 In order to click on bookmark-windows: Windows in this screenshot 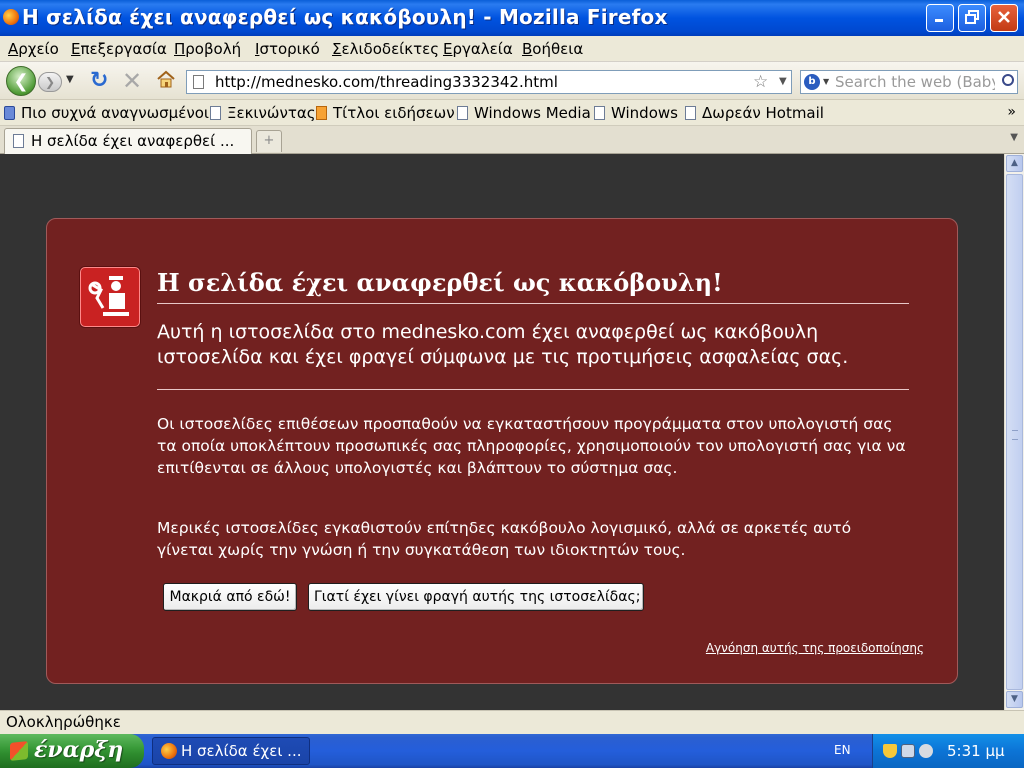, I will do `click(636, 113)`.